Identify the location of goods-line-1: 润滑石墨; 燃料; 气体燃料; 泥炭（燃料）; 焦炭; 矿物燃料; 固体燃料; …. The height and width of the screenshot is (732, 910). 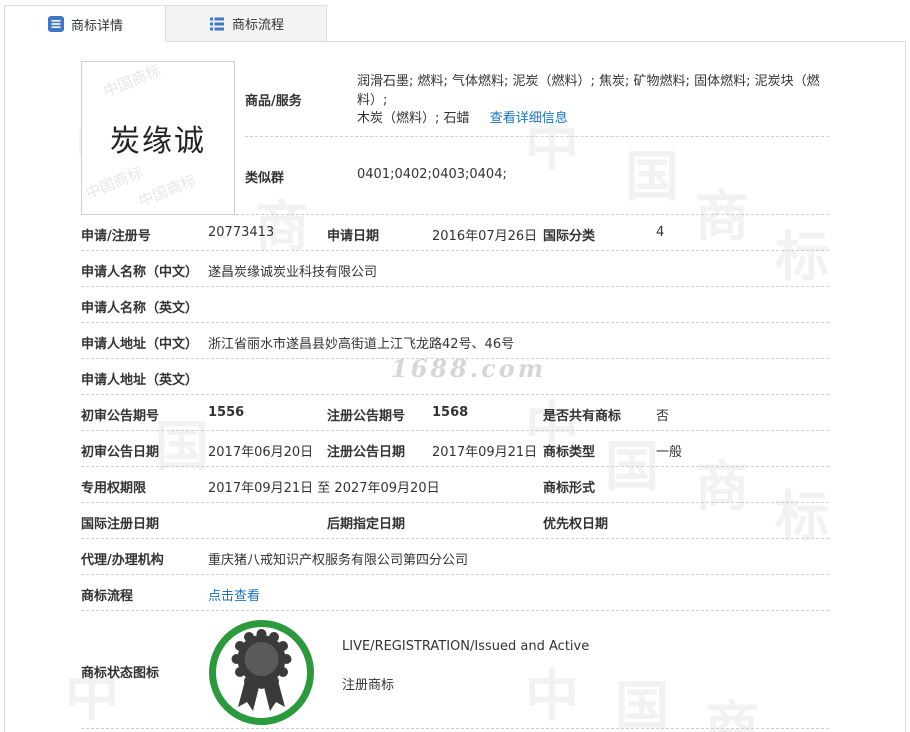
(588, 91).